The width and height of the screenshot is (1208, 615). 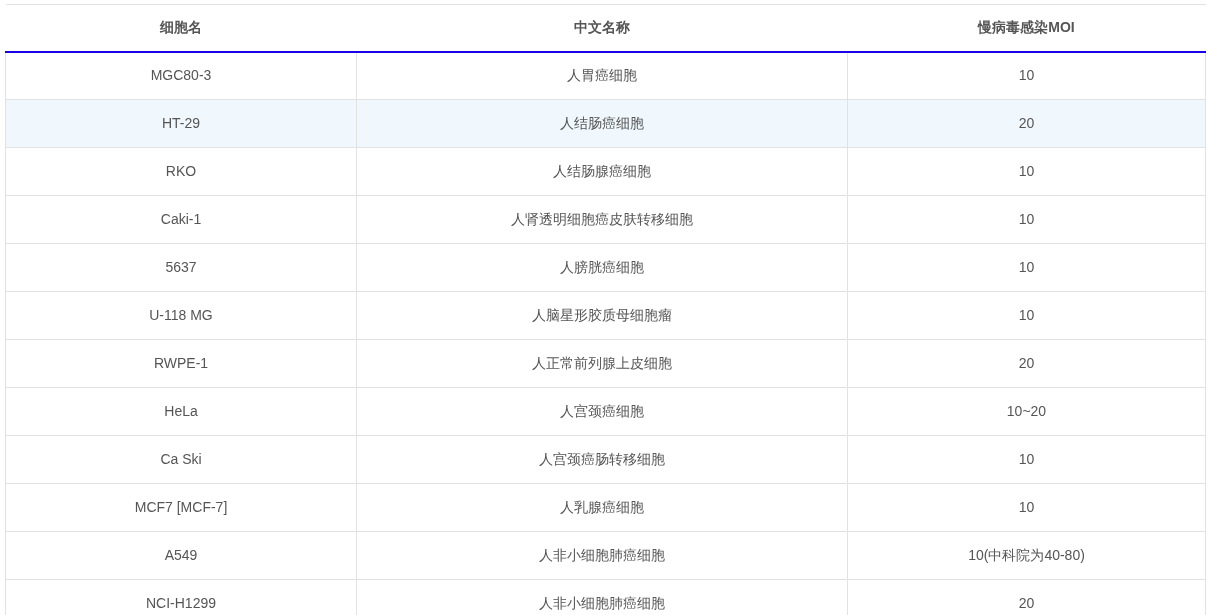 I want to click on table-cell: HeLa, so click(x=181, y=411).